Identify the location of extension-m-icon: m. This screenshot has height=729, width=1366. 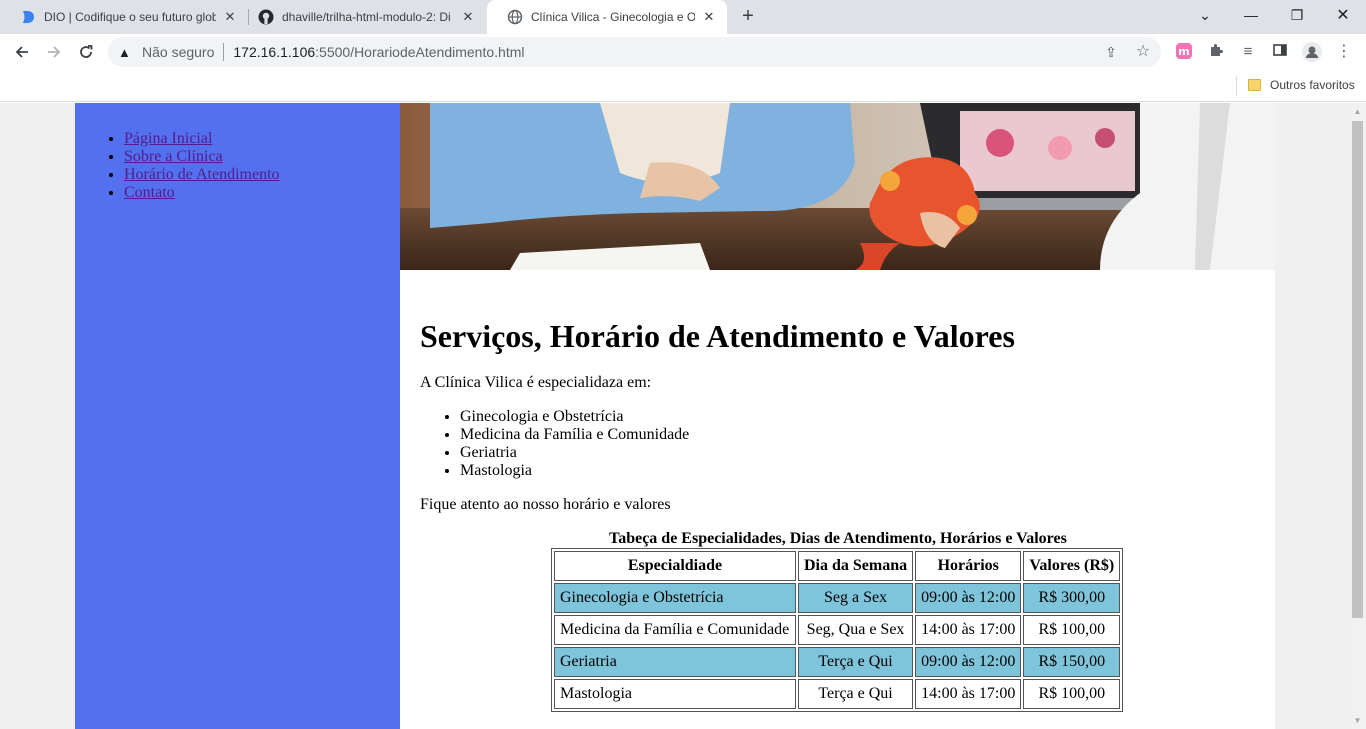
(1184, 52).